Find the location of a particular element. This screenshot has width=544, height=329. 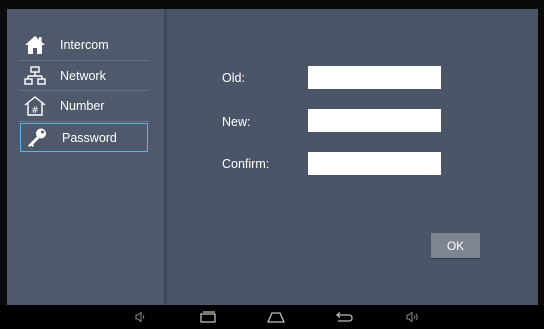

confirm-password-field is located at coordinates (374, 163).